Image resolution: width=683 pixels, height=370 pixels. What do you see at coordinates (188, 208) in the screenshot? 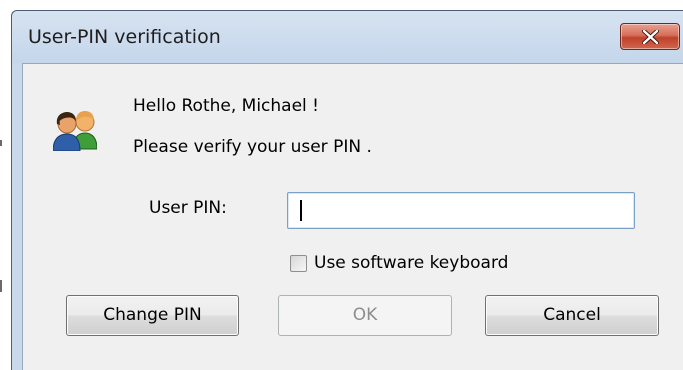
I see `user-pin-label: User PIN:` at bounding box center [188, 208].